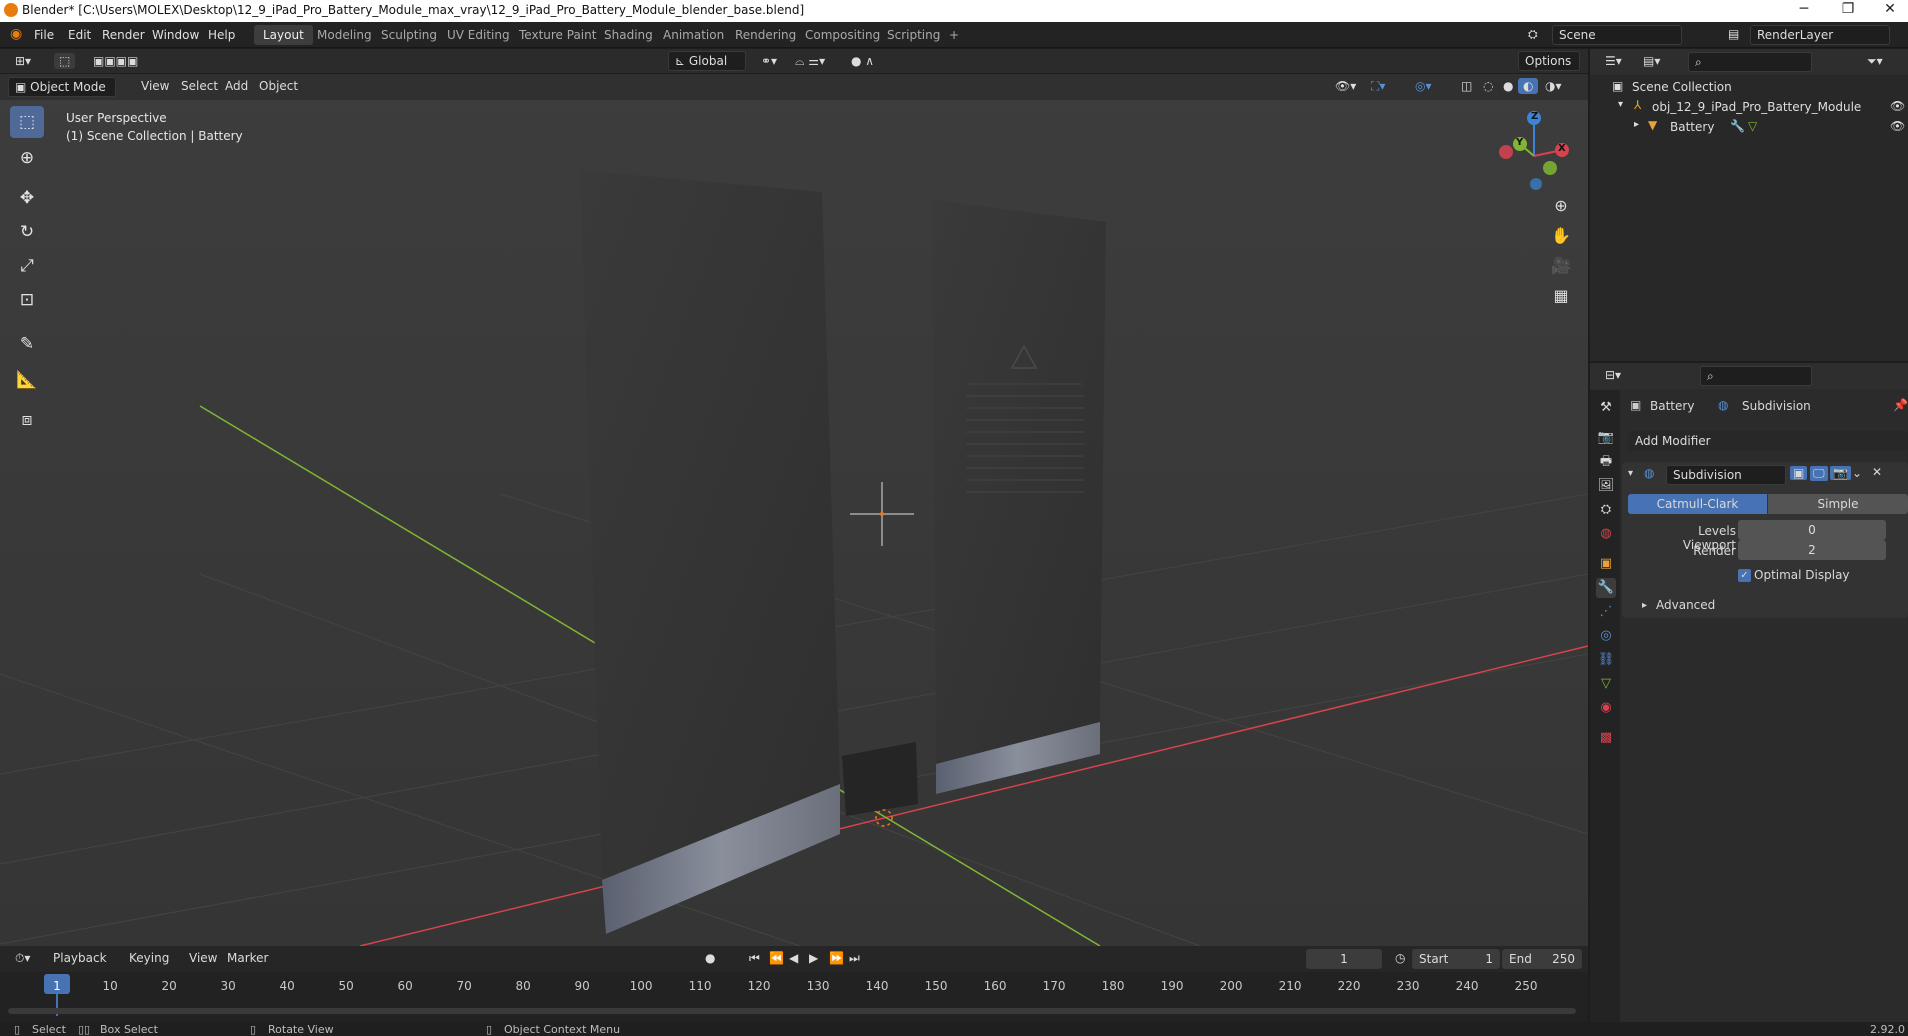  What do you see at coordinates (1606, 684) in the screenshot?
I see `data-tab-icon: ▽` at bounding box center [1606, 684].